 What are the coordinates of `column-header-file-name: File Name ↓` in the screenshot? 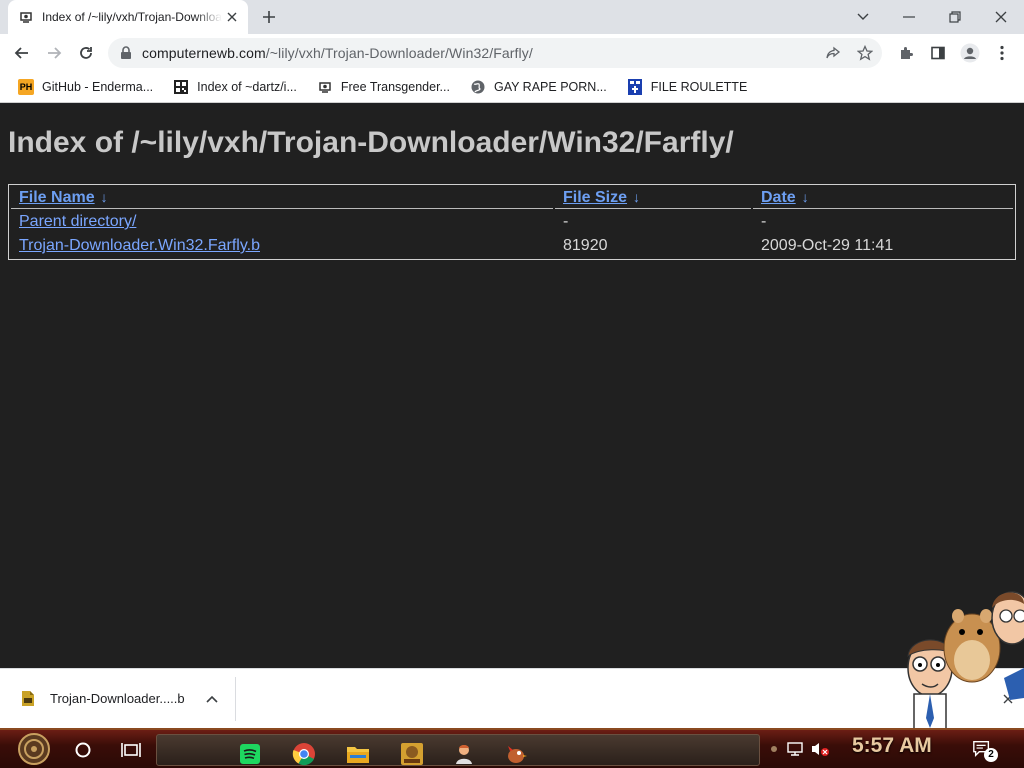 It's located at (282, 198).